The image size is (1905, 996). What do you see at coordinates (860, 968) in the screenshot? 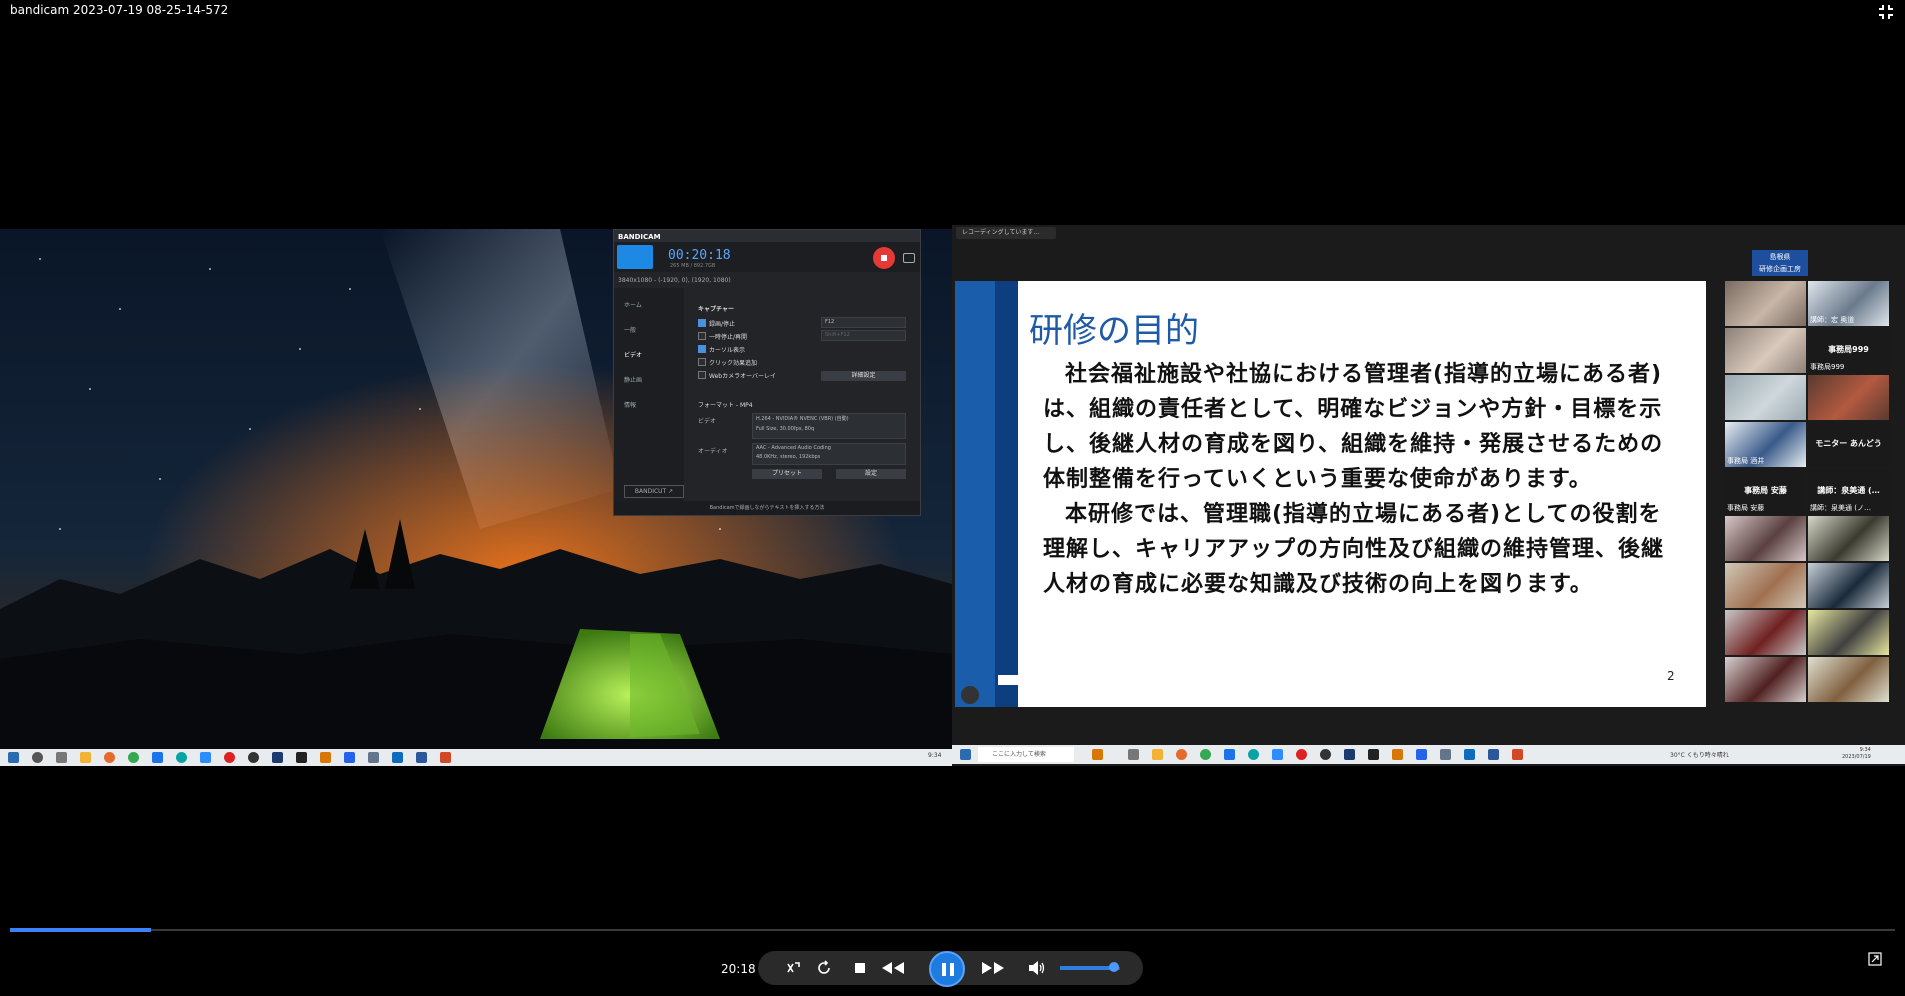
I see `stop-icon` at bounding box center [860, 968].